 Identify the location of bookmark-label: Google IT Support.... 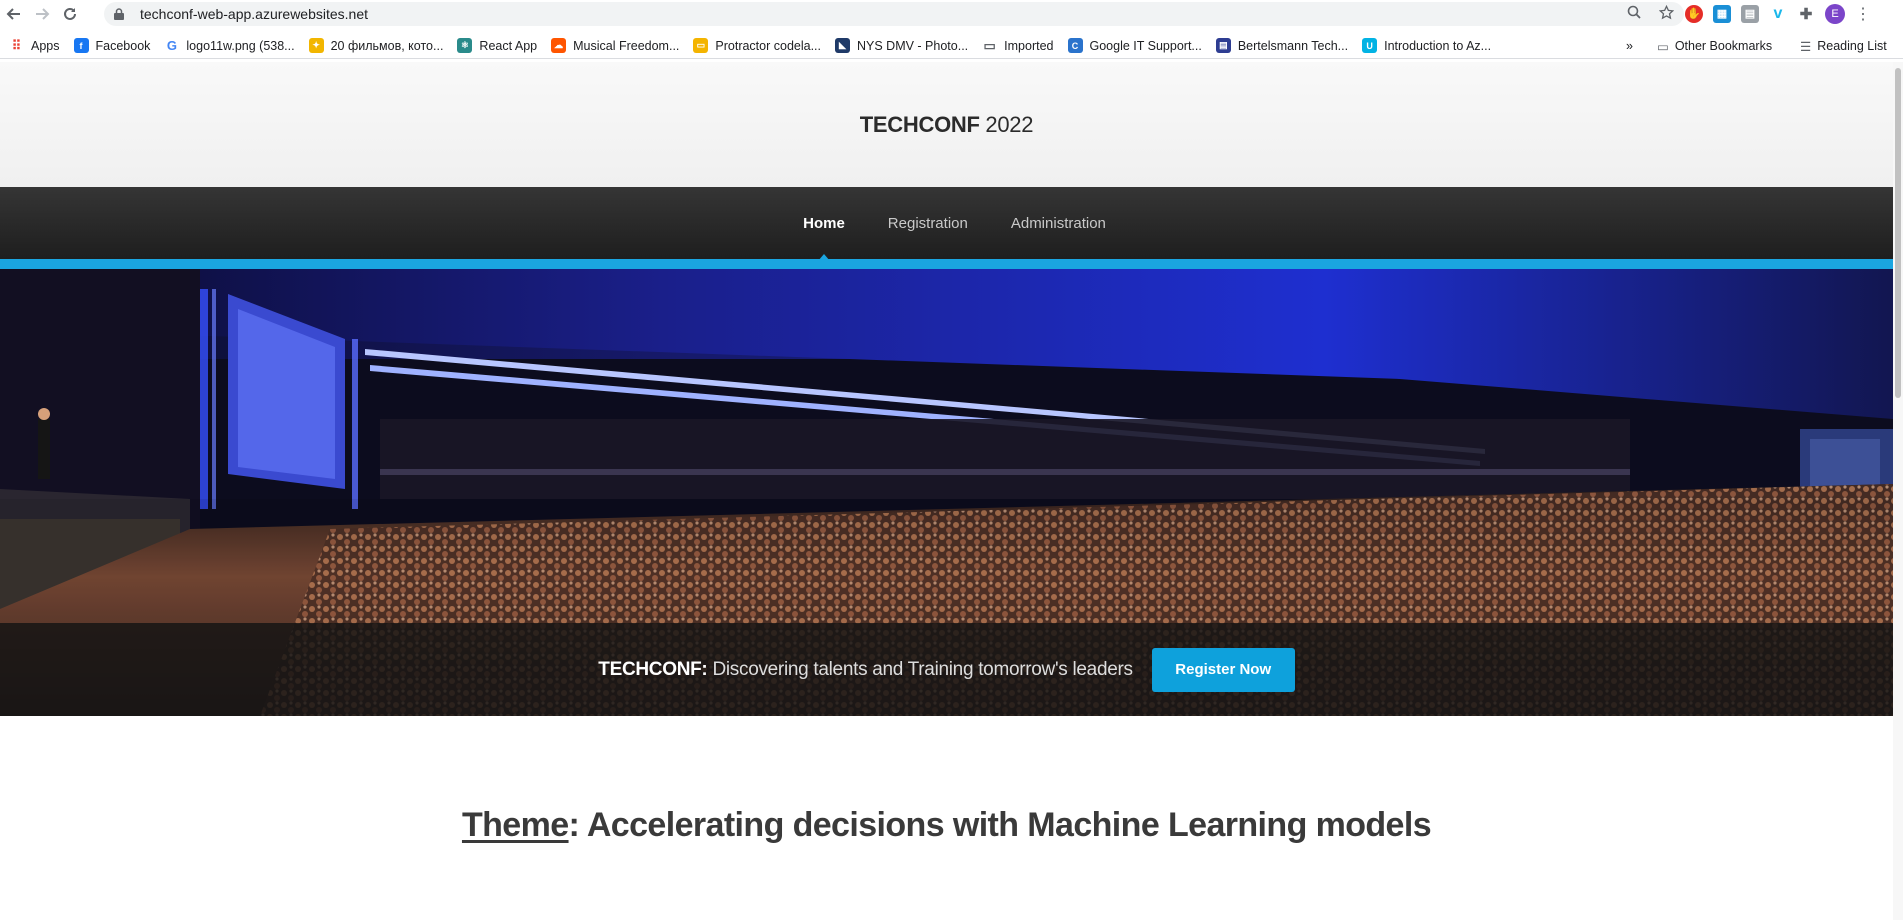
(1145, 45).